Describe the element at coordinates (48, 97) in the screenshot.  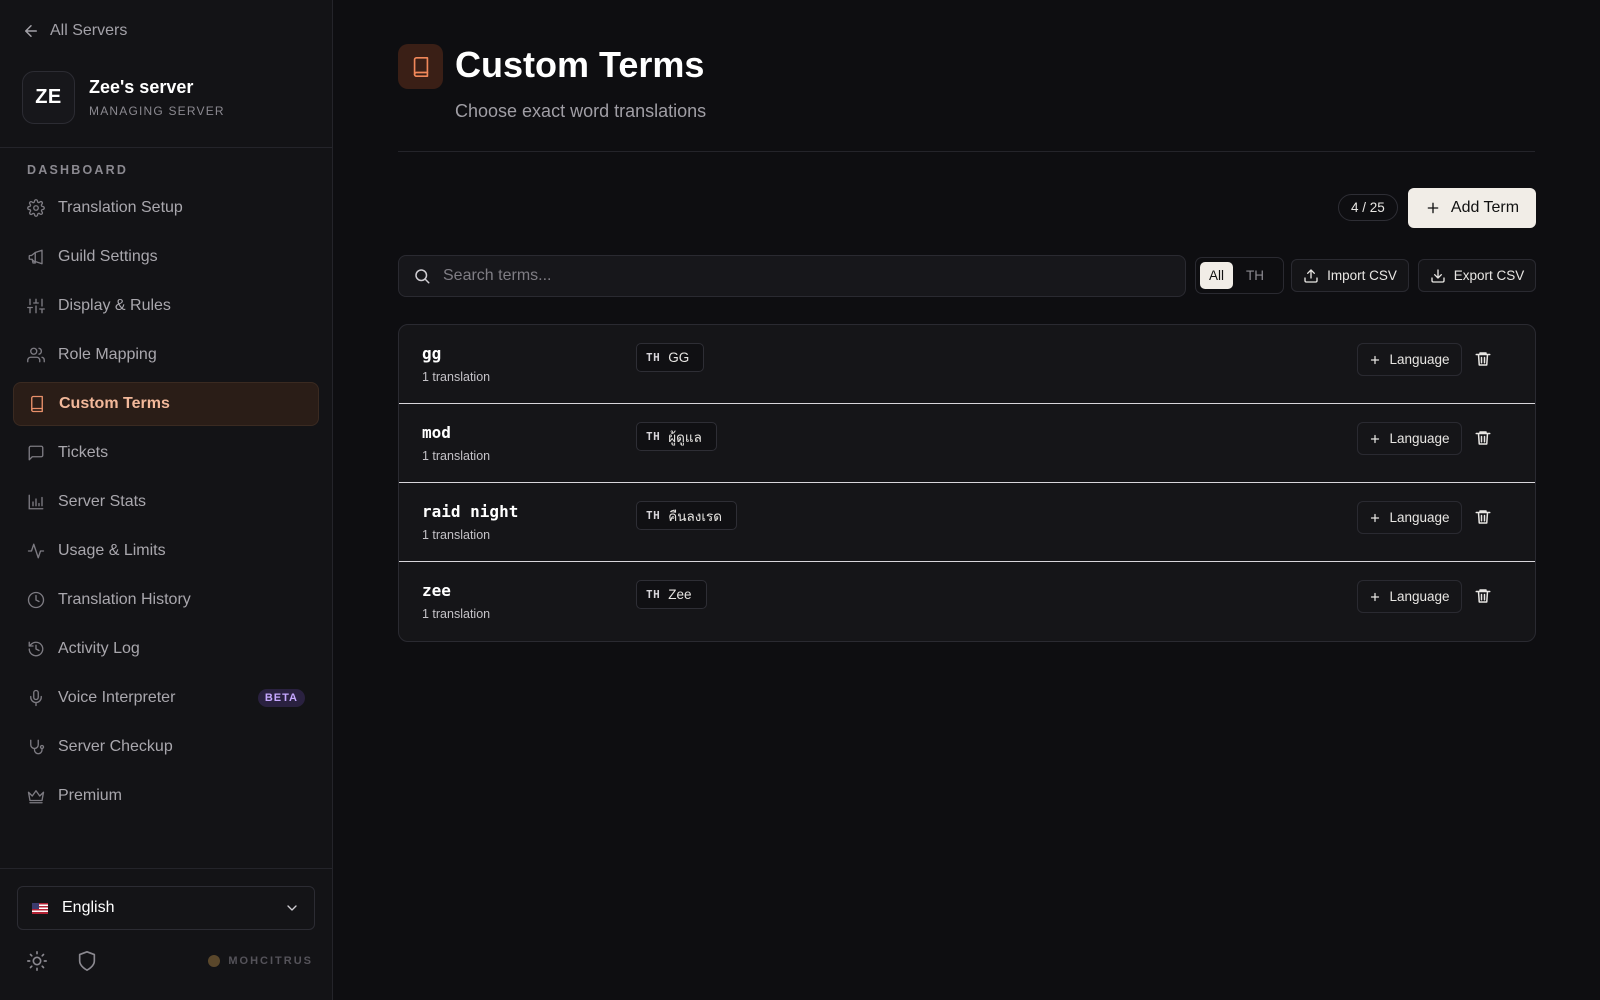
I see `server-avatar: ZE` at that location.